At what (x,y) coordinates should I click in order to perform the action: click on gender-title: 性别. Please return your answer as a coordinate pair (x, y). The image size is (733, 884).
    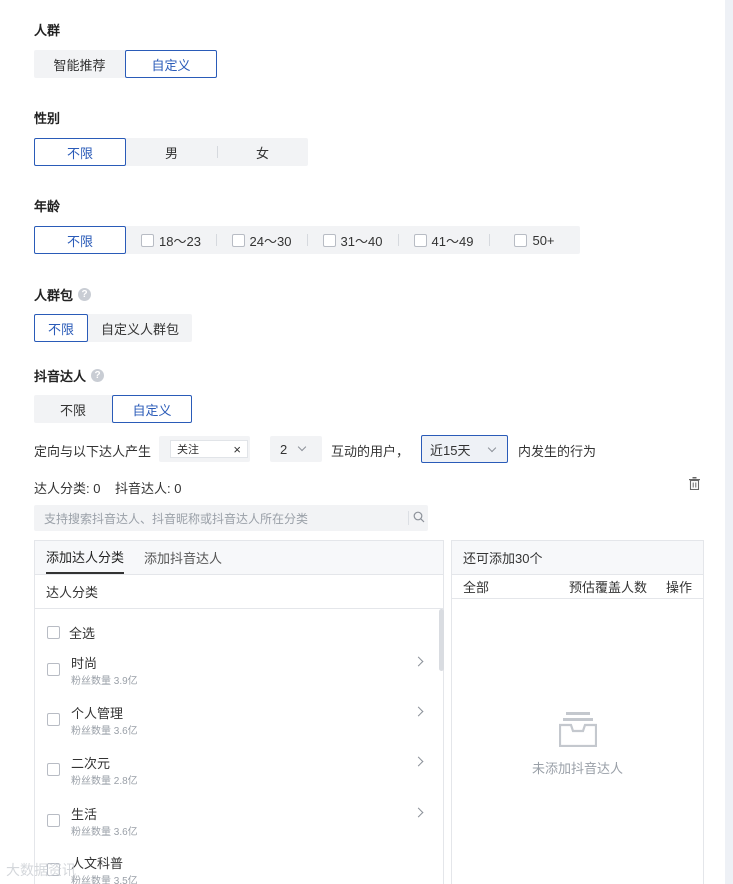
    Looking at the image, I should click on (47, 118).